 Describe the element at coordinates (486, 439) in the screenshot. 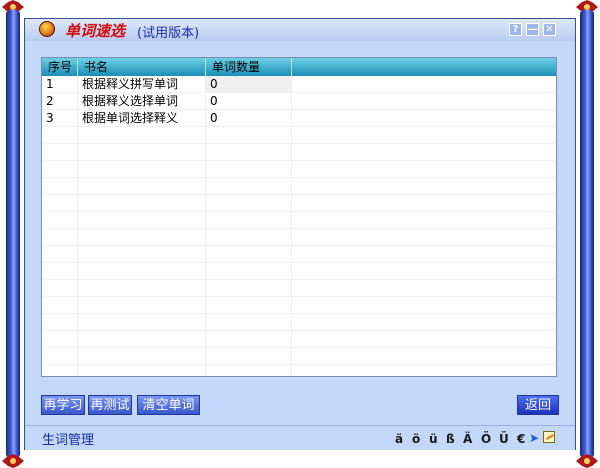

I see `char-O-umlaut: Ö` at that location.